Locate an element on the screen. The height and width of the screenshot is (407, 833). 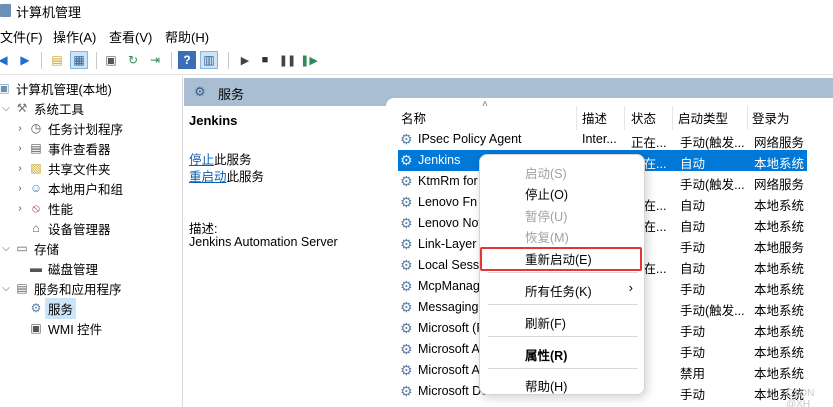
restart-service-line: 重启动此服务 is located at coordinates (227, 177).